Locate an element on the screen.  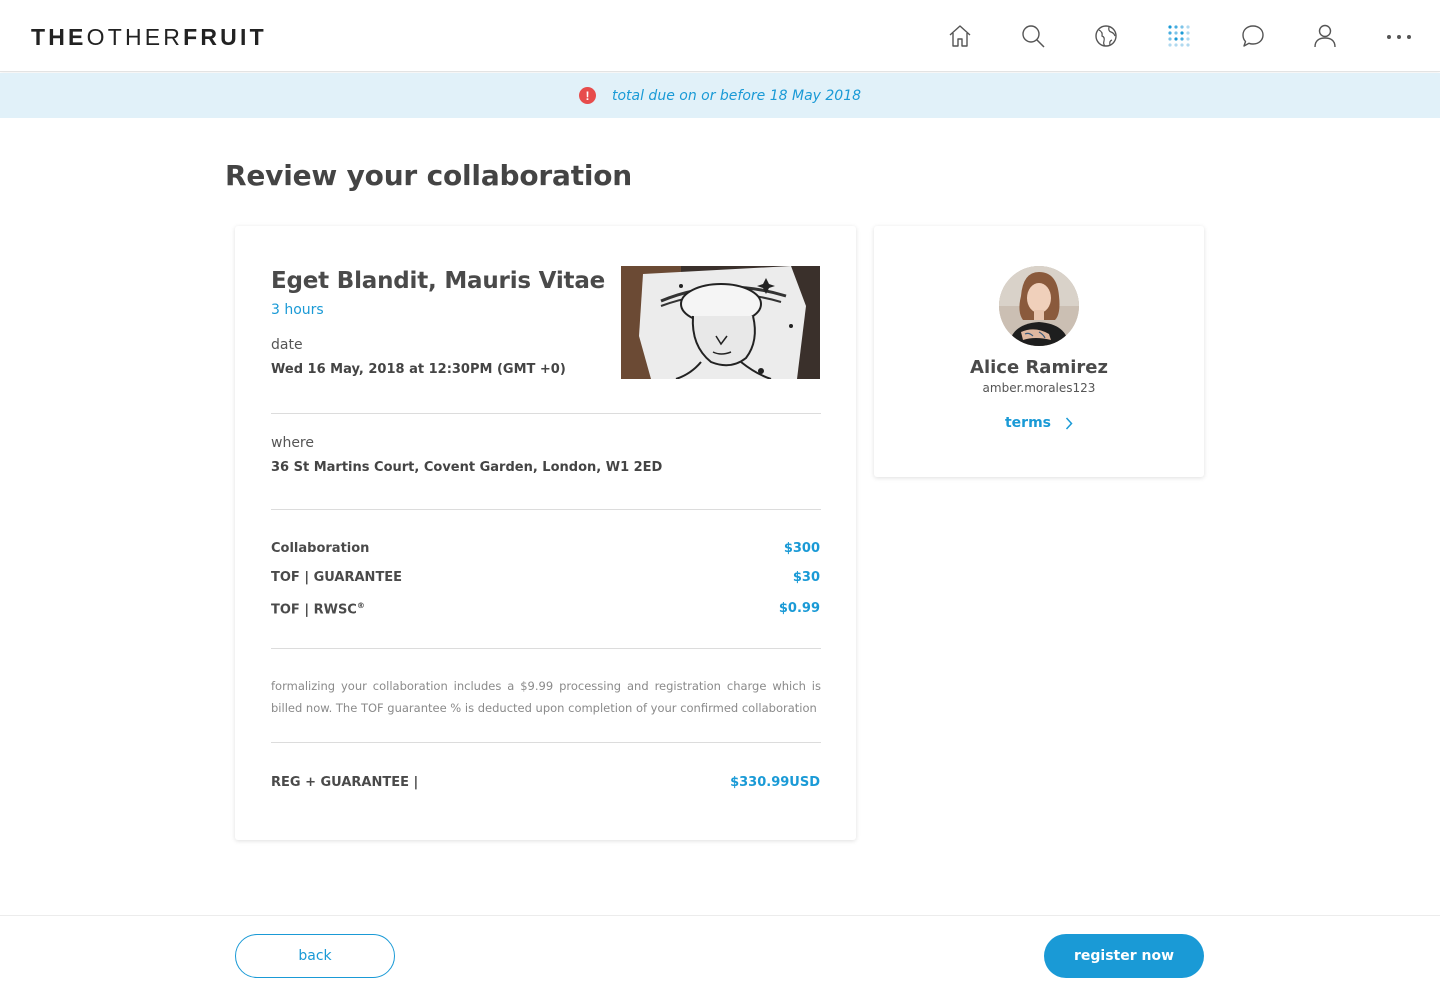
date-label: date is located at coordinates (287, 345).